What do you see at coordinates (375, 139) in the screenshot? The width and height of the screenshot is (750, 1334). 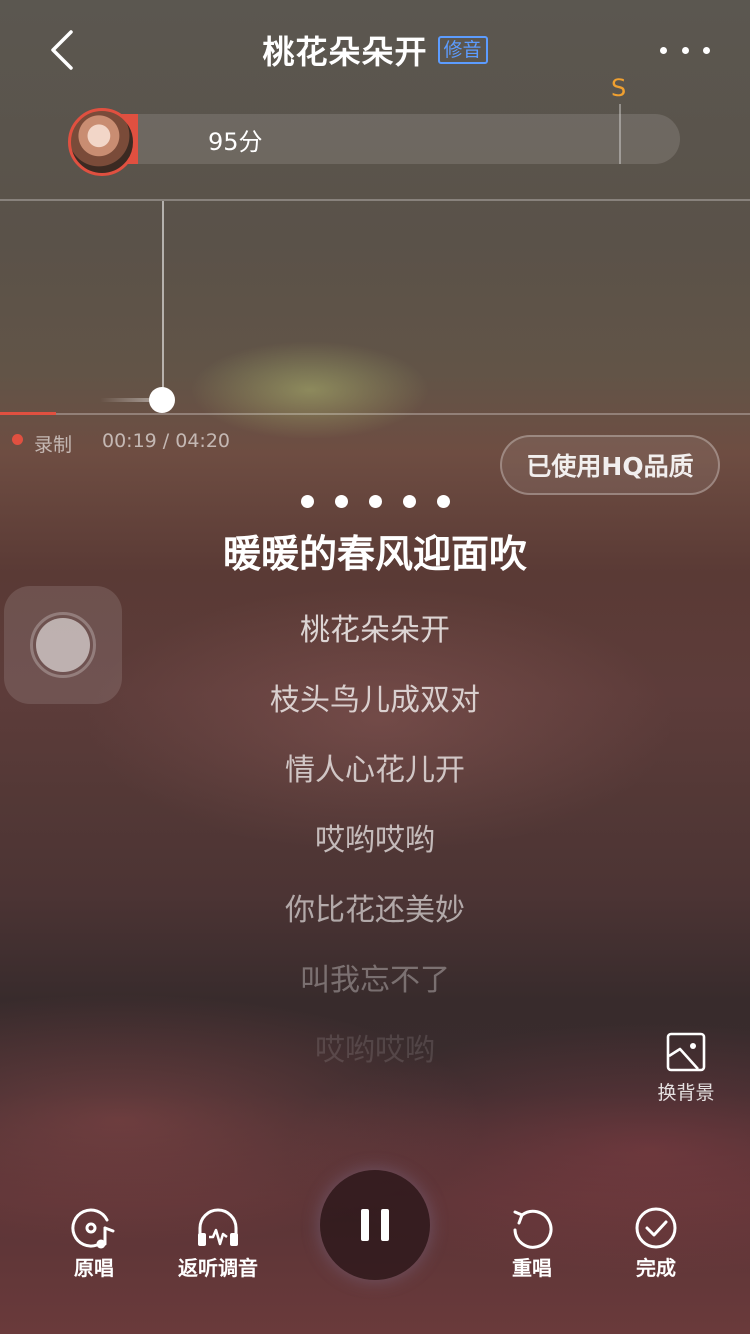 I see `score-track` at bounding box center [375, 139].